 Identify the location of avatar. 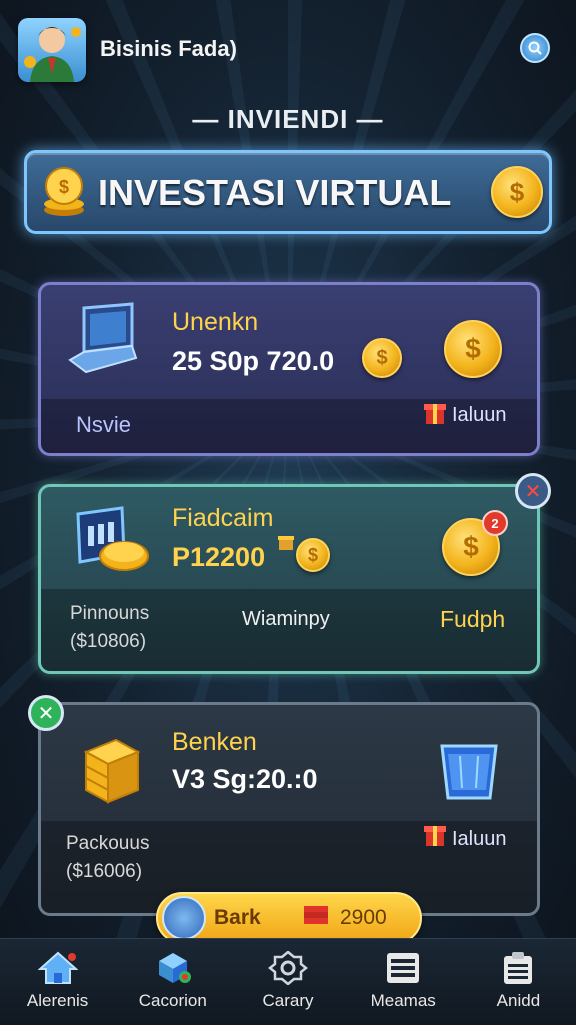
(52, 50).